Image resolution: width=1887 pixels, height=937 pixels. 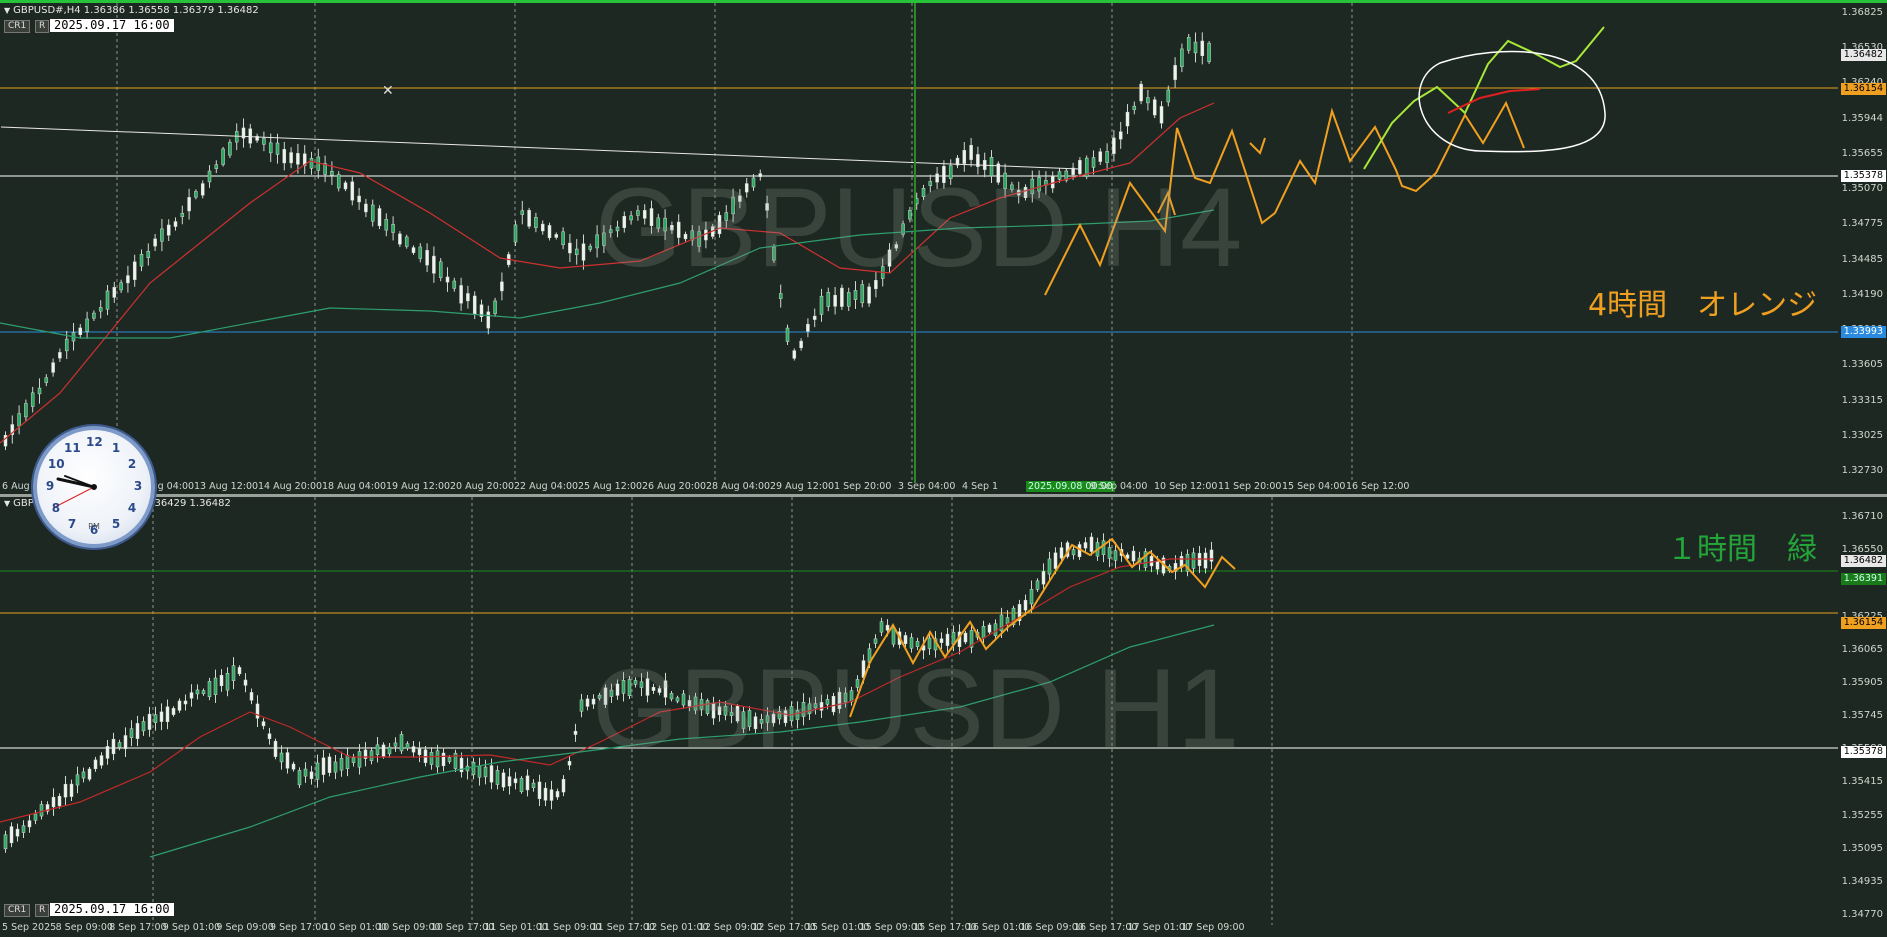 I want to click on clock-number: 2, so click(x=132, y=464).